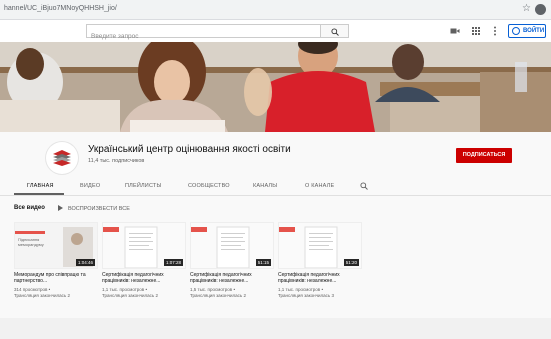  I want to click on search-button, so click(335, 31).